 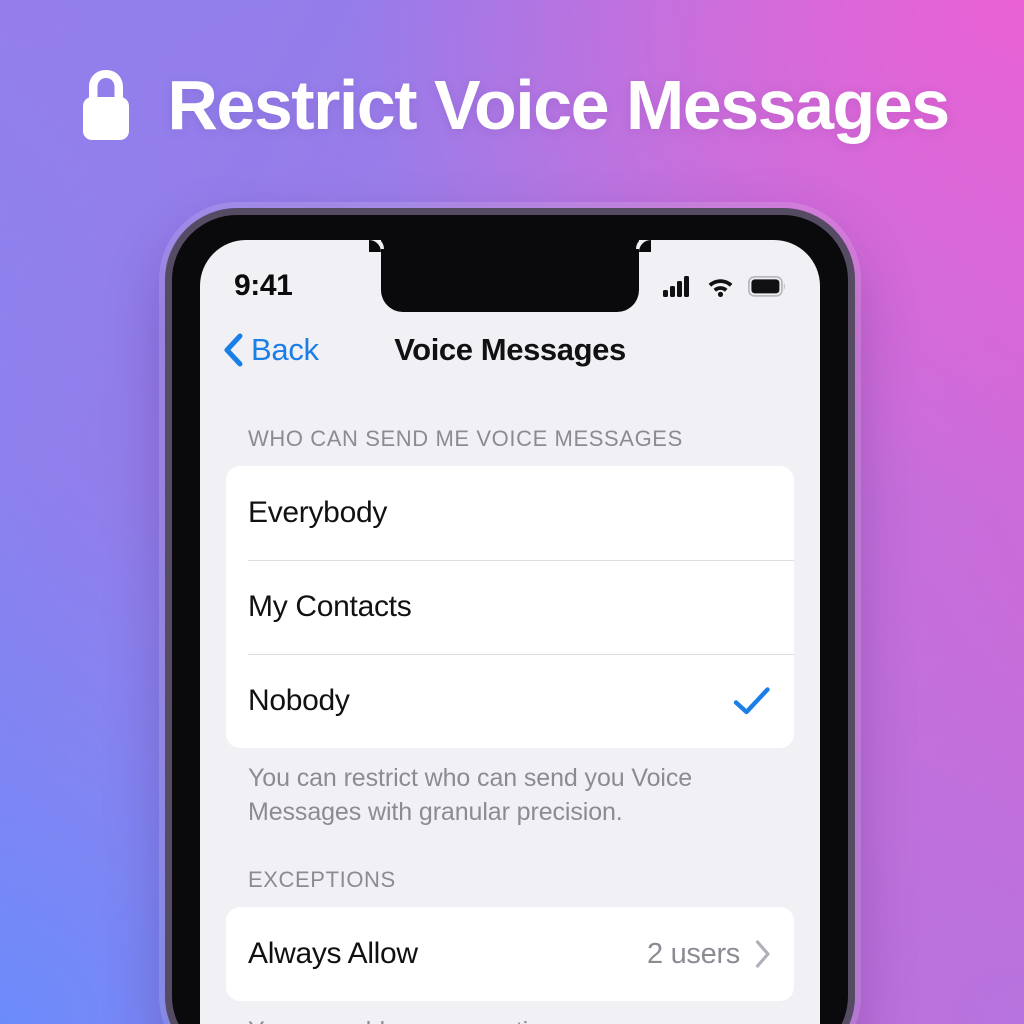 I want to click on battery-icon, so click(x=766, y=286).